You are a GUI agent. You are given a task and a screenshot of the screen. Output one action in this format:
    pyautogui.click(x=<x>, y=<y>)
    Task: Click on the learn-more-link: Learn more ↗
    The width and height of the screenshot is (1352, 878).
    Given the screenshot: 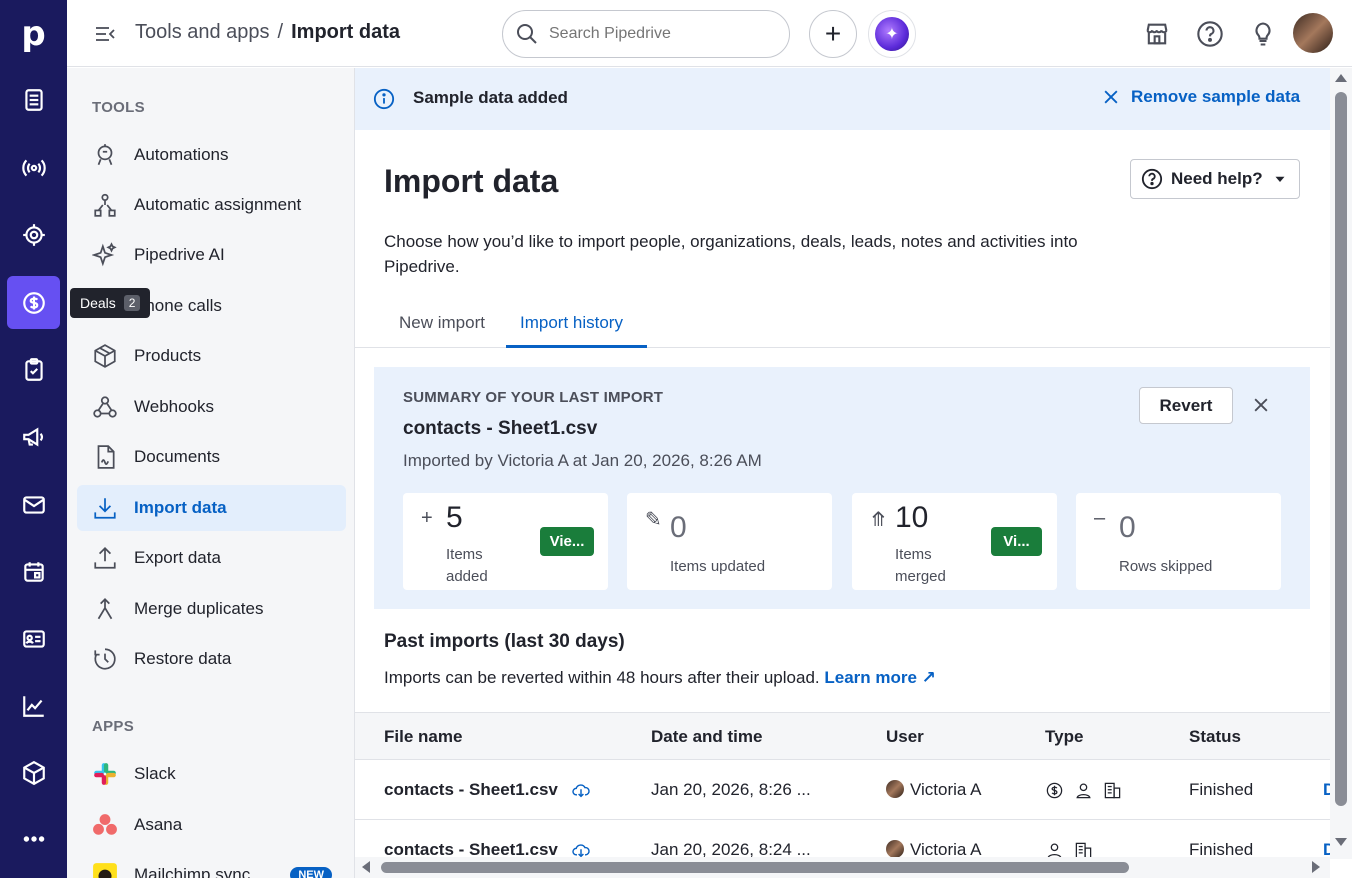 What is the action you would take?
    pyautogui.click(x=880, y=677)
    